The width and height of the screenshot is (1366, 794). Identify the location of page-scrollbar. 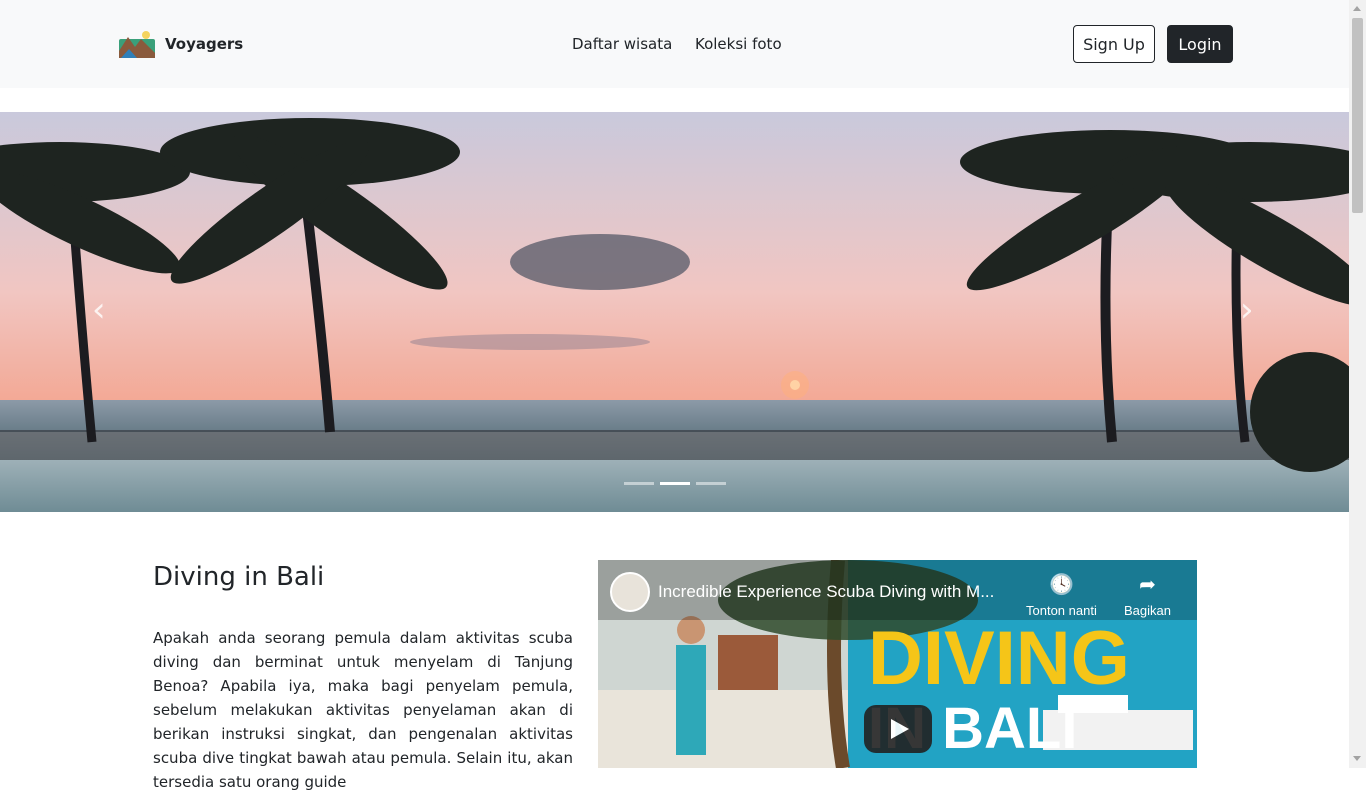
(1357, 384).